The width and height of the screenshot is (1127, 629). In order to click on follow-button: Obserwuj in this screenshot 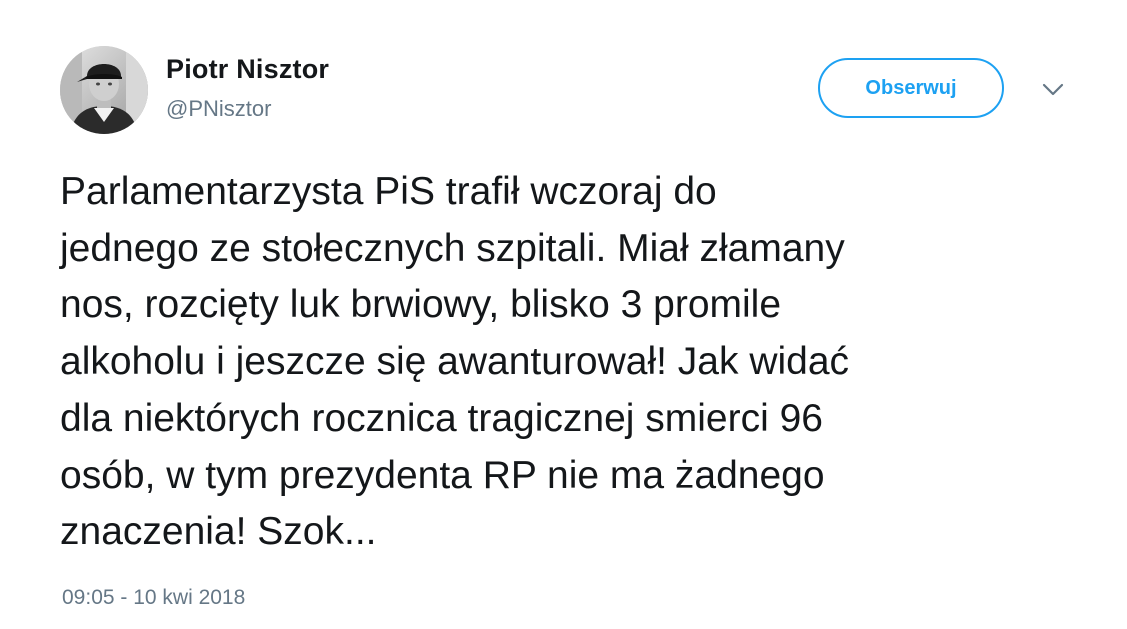, I will do `click(911, 88)`.